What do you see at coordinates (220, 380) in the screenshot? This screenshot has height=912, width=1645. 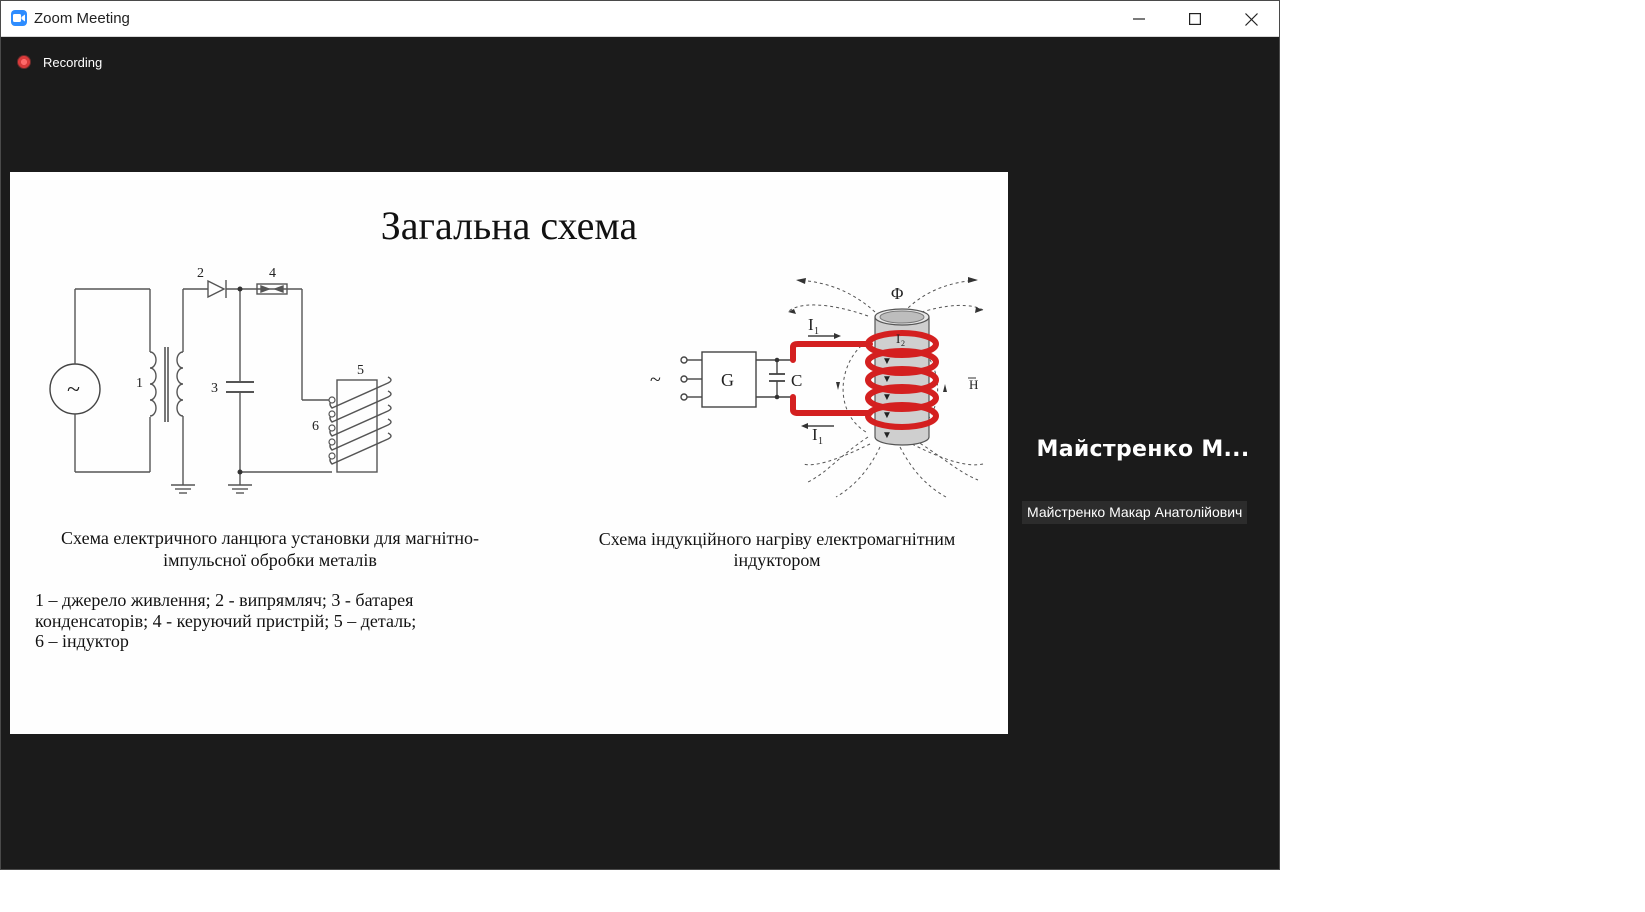 I see `magnetic-pulse-circuit-diagram: ~ 1 2 3 4 5 6` at bounding box center [220, 380].